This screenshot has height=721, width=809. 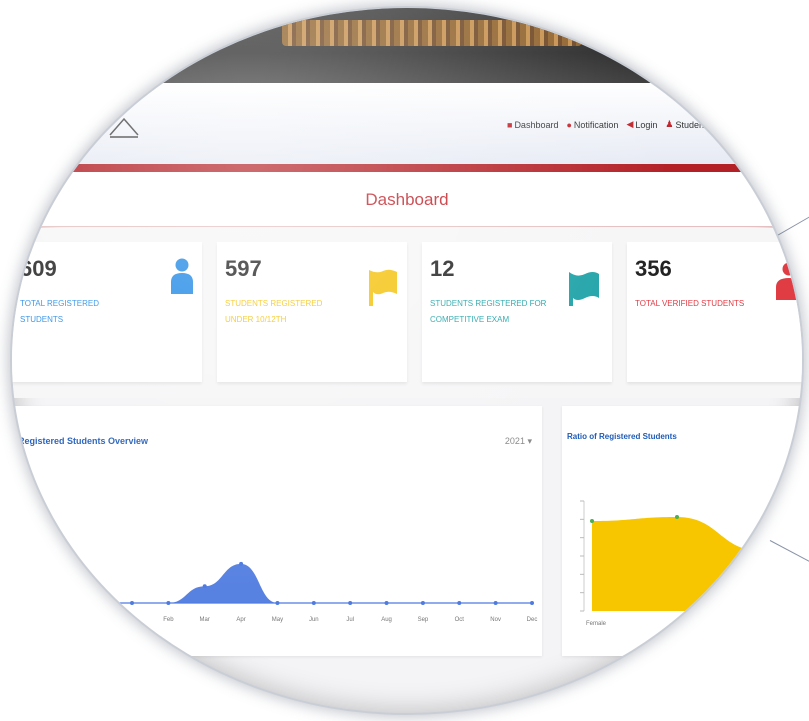 I want to click on stat-card-total-registered: 609 TOTAL REGISTERED STUDENTS, so click(x=107, y=312).